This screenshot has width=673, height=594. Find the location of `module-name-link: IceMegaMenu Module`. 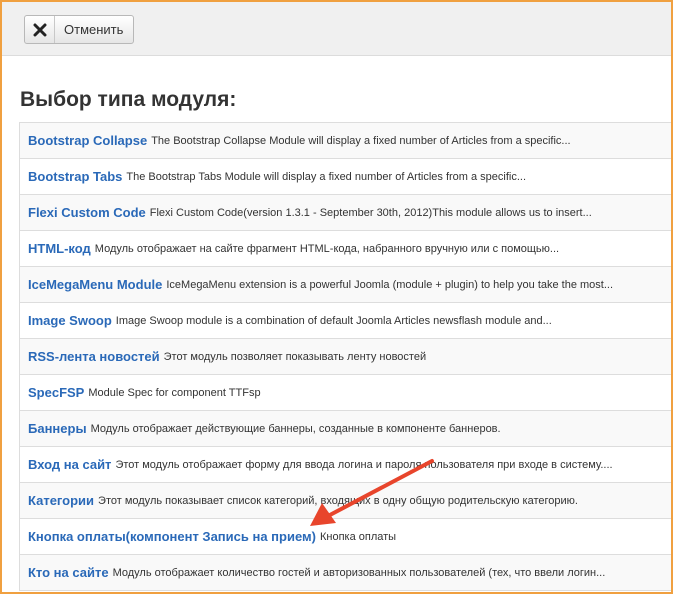

module-name-link: IceMegaMenu Module is located at coordinates (95, 284).